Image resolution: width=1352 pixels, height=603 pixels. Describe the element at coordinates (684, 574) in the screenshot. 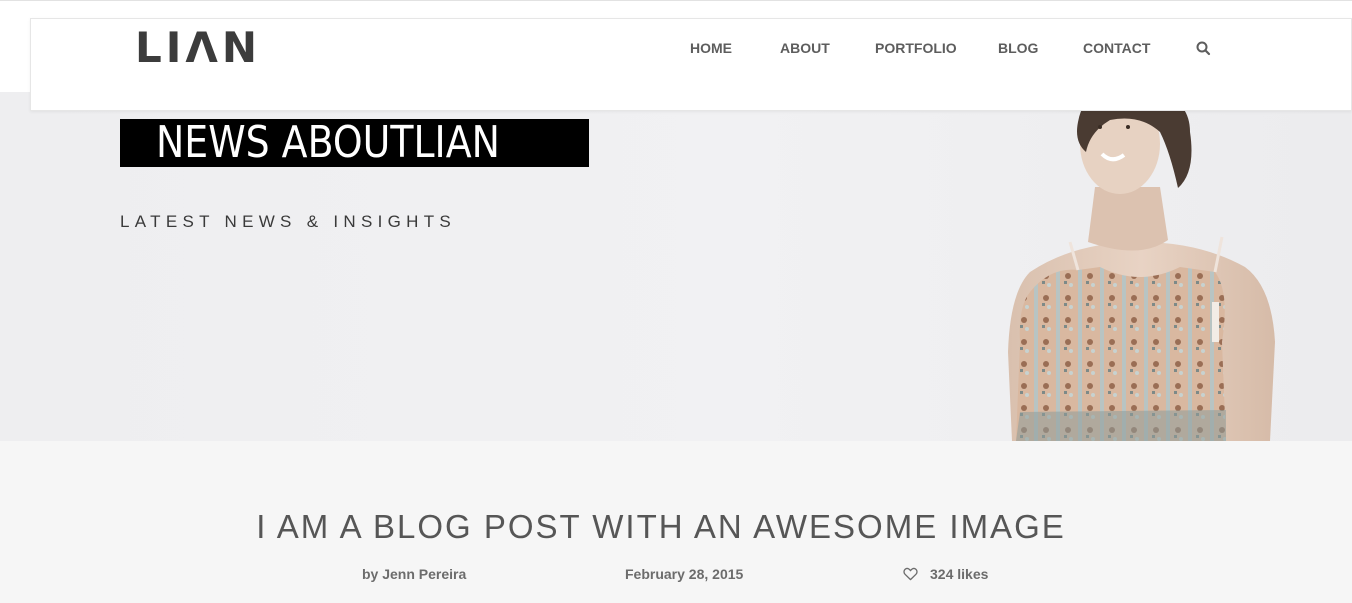

I see `post-date: February 28, 2015` at that location.